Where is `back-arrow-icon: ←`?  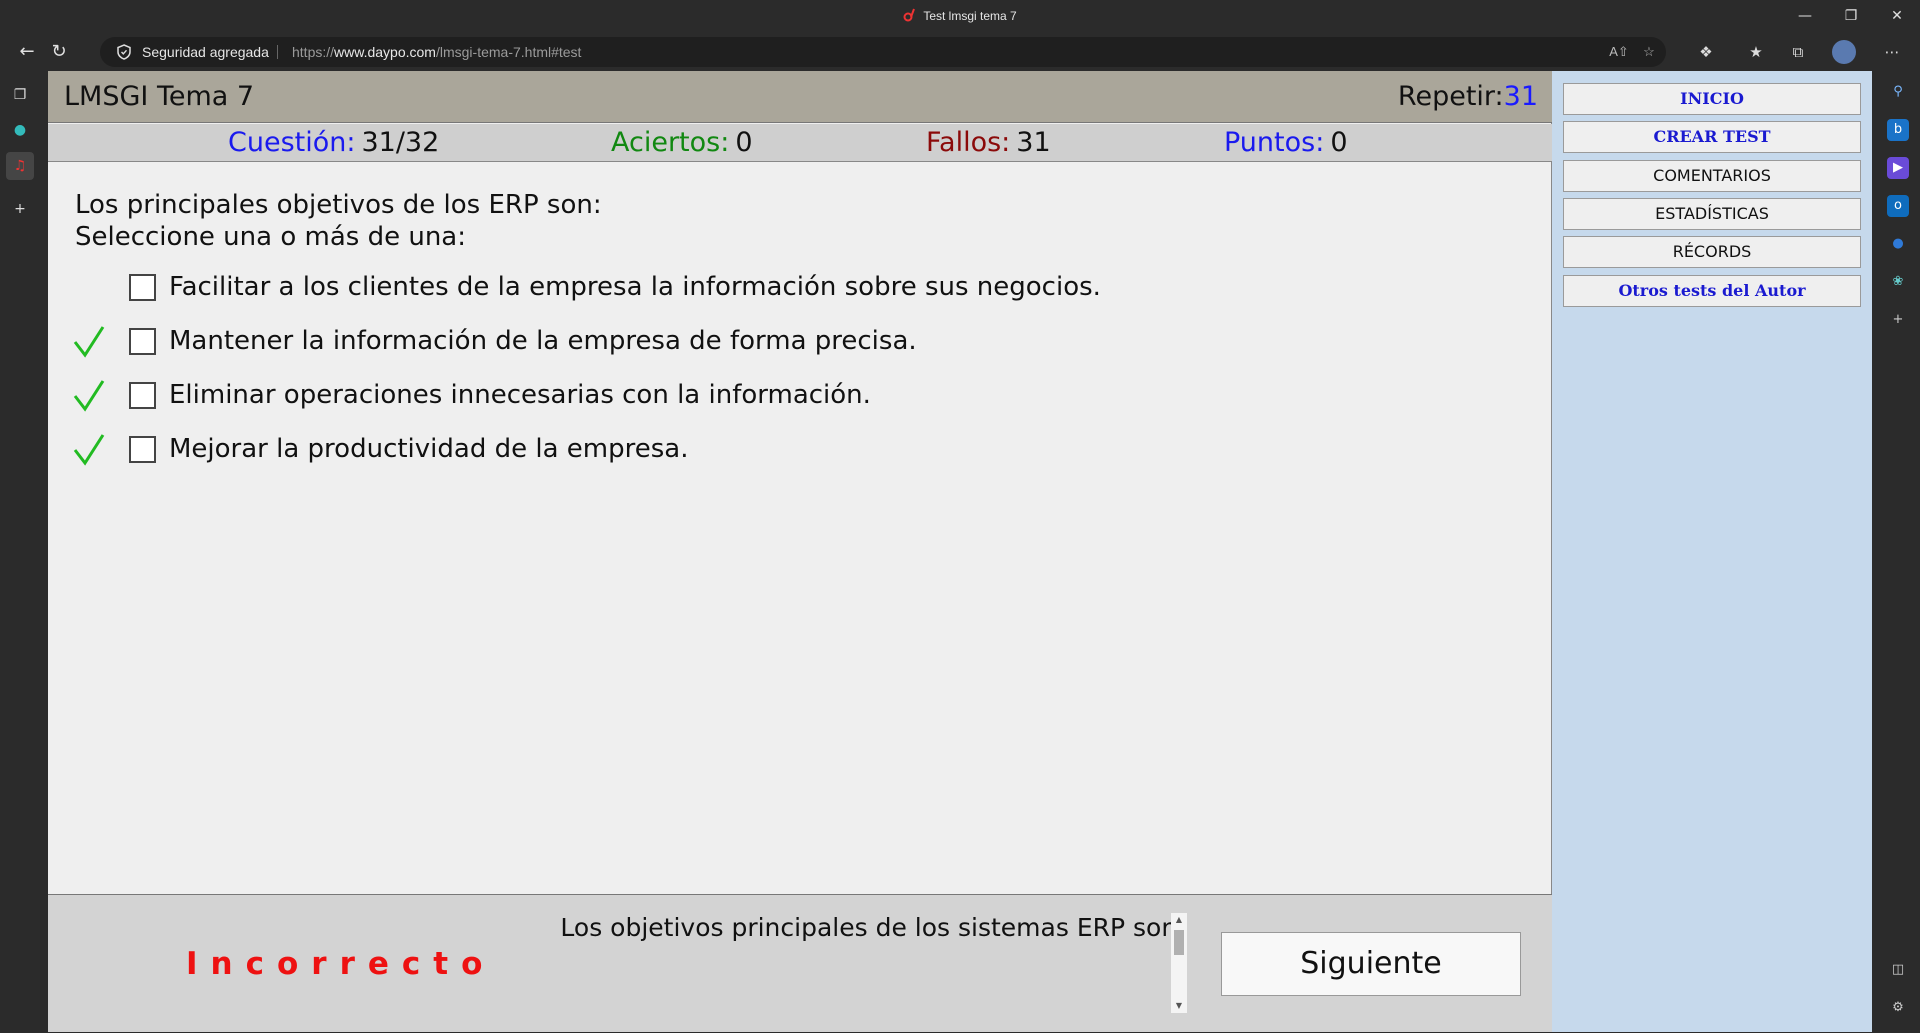 back-arrow-icon: ← is located at coordinates (27, 52).